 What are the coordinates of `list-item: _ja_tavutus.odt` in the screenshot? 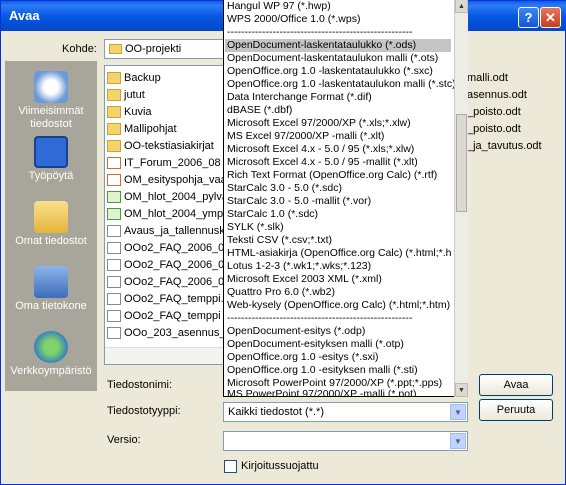 It's located at (504, 146).